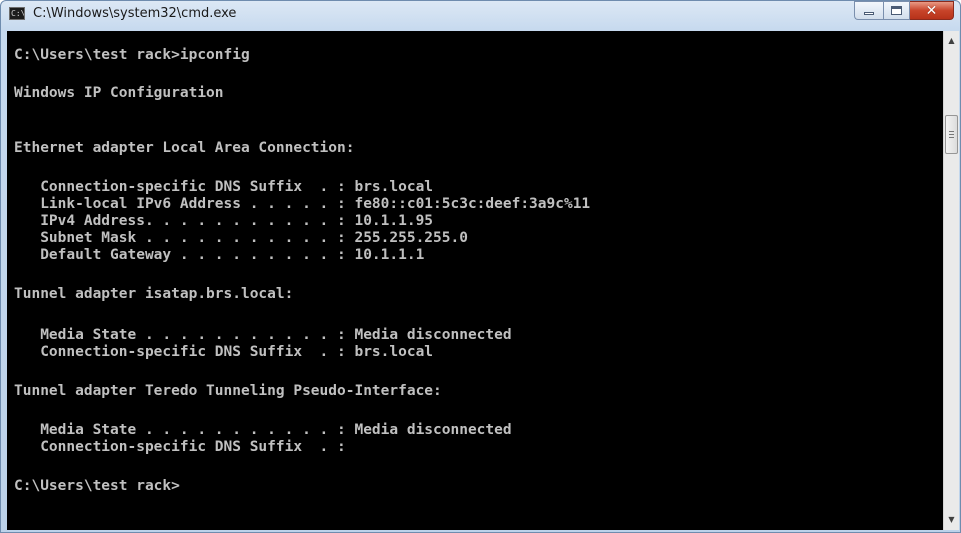  Describe the element at coordinates (184, 148) in the screenshot. I see `console-line: Ethernet adapter Local Area Connection:` at that location.